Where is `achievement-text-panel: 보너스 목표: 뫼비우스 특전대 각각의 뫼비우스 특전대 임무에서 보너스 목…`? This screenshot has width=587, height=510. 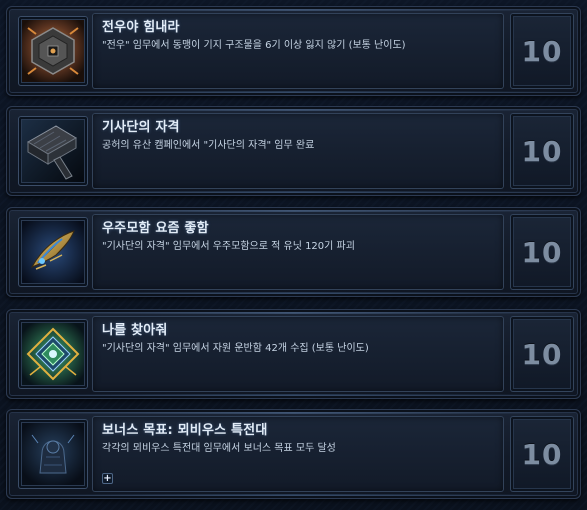
achievement-text-panel: 보너스 목표: 뫼비우스 특전대 각각의 뫼비우스 특전대 임무에서 보너스 목… is located at coordinates (298, 454).